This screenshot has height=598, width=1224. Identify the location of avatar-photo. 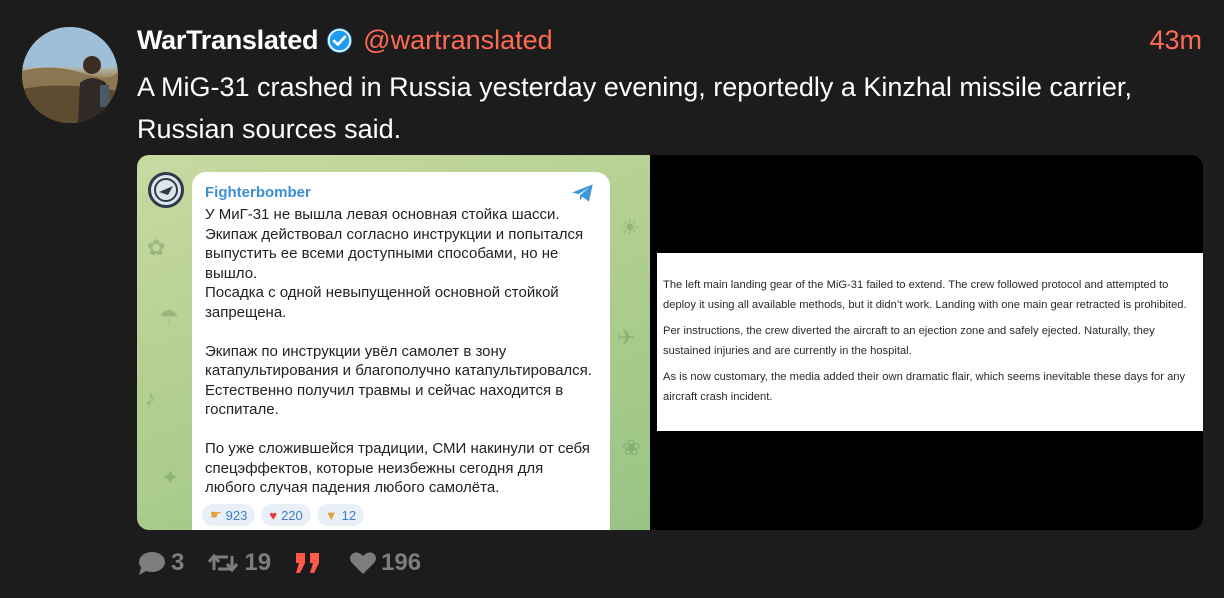
(70, 75).